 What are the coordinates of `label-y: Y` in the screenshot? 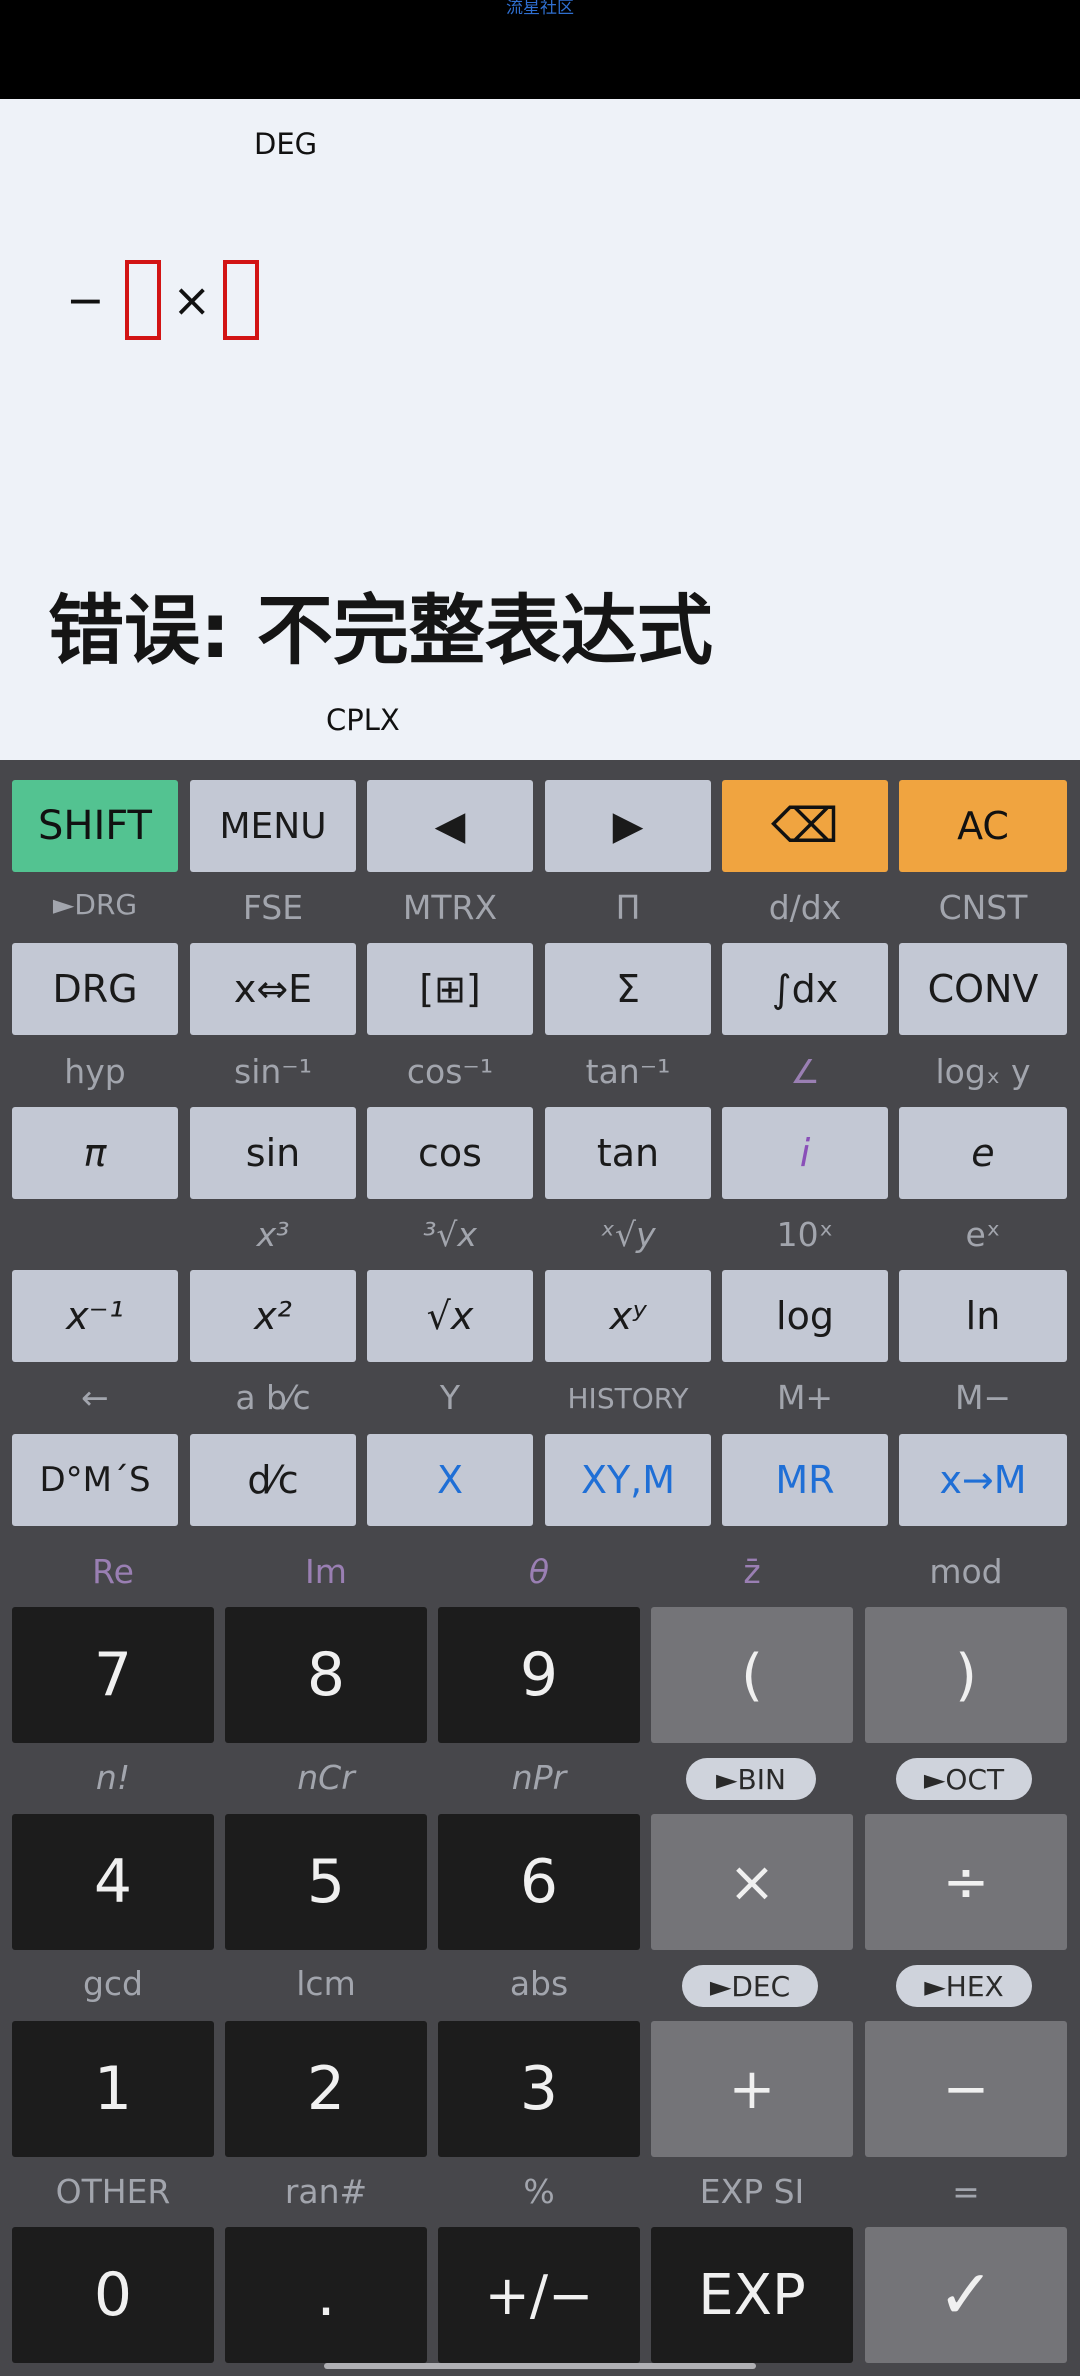 It's located at (450, 1397).